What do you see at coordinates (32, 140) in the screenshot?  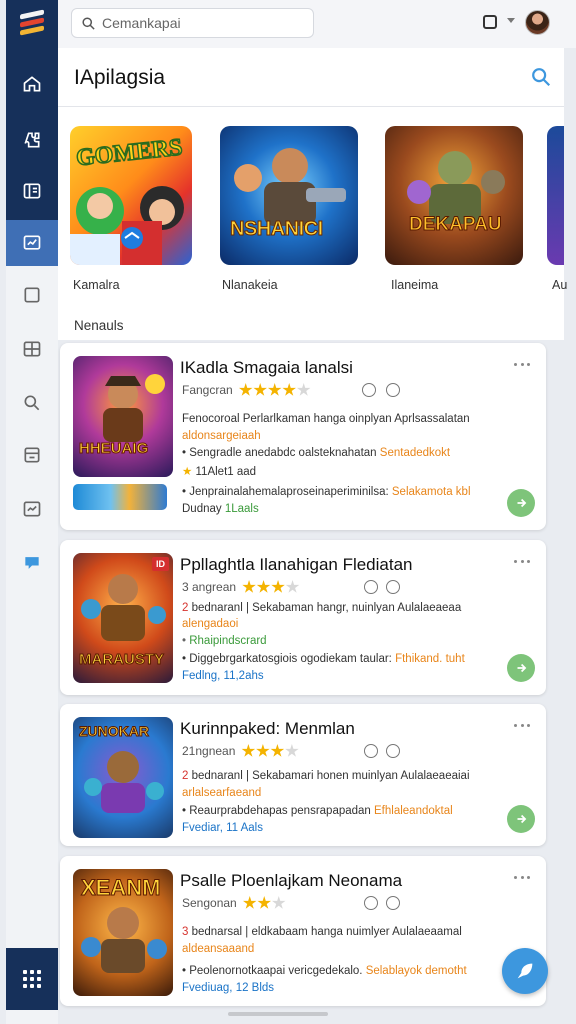 I see `puzzle-icon` at bounding box center [32, 140].